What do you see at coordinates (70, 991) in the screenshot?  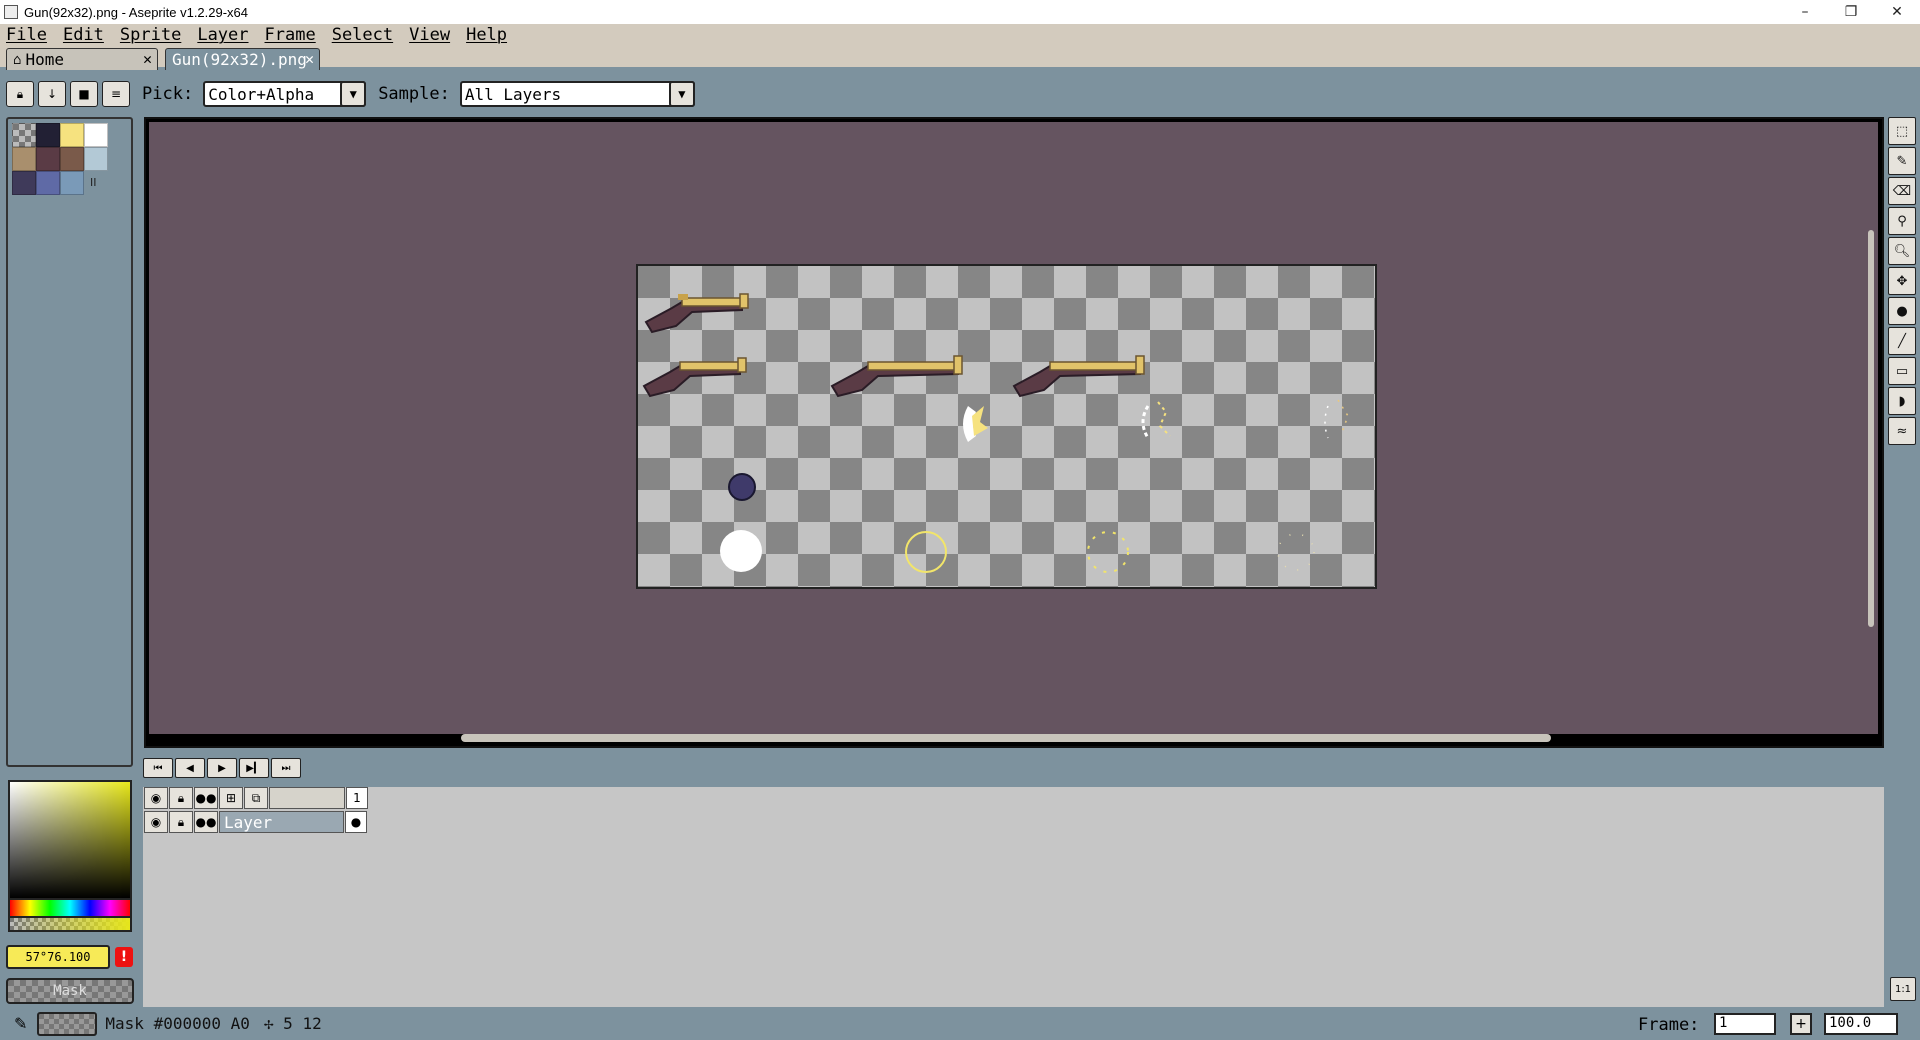 I see `mask-button: Mask` at bounding box center [70, 991].